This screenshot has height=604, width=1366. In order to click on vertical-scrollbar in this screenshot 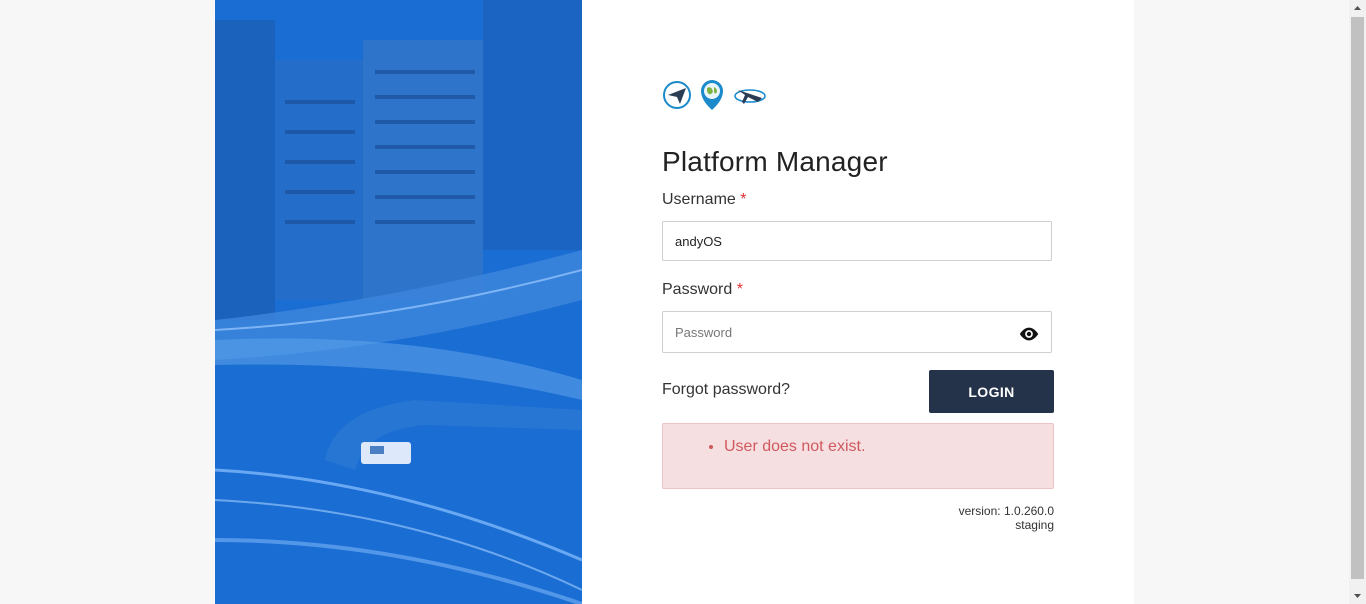, I will do `click(1357, 302)`.